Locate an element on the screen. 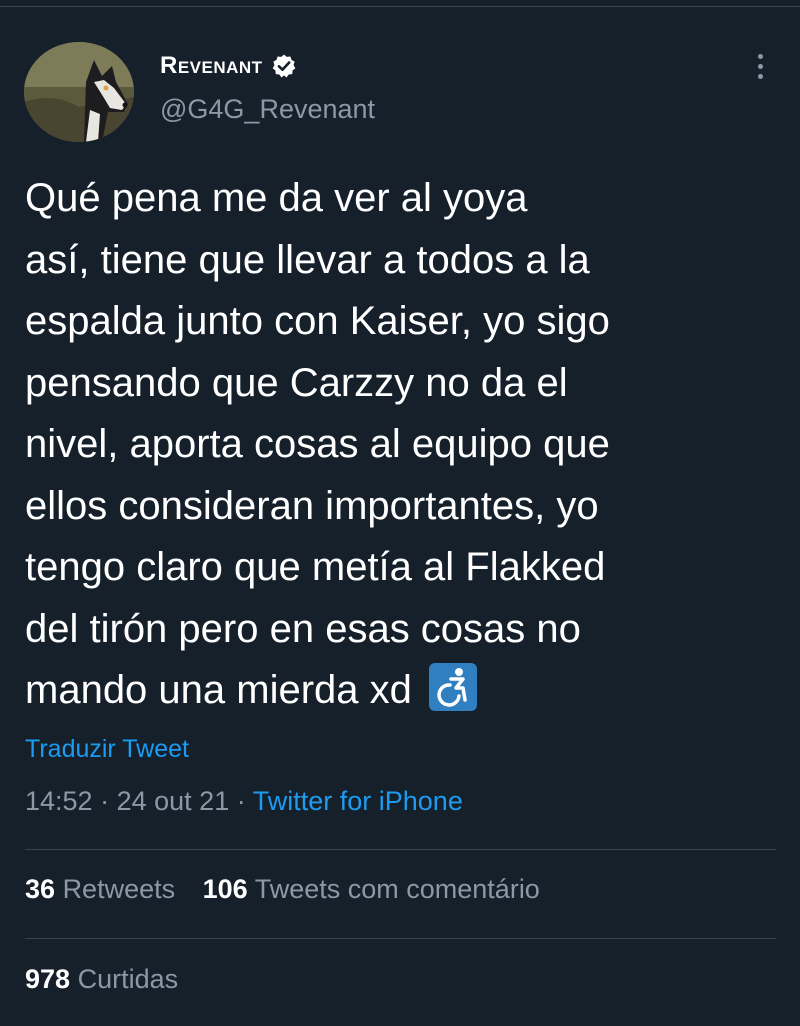 The image size is (800, 1026). tweet-date: 24 out 21 is located at coordinates (173, 801).